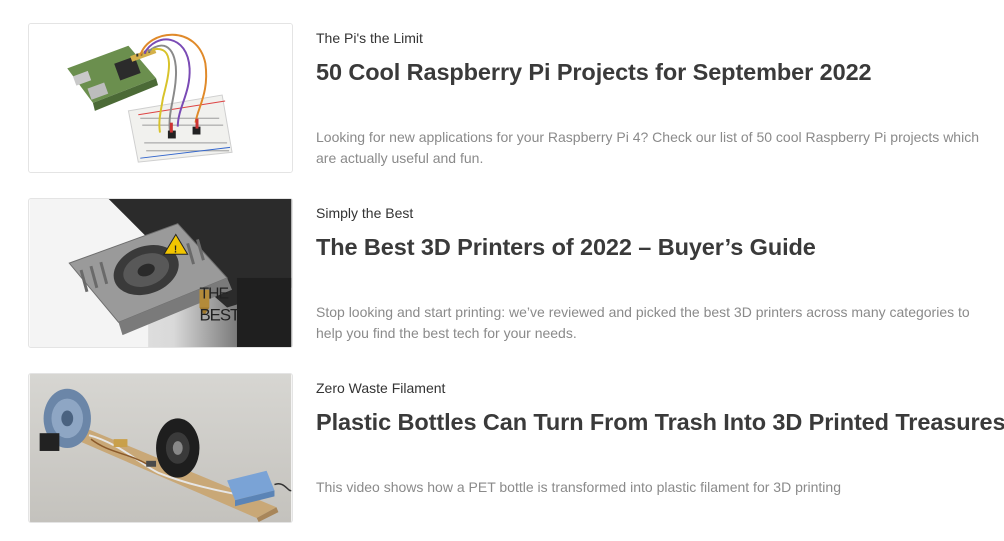  I want to click on pet-bottle-filament-machine-image, so click(160, 448).